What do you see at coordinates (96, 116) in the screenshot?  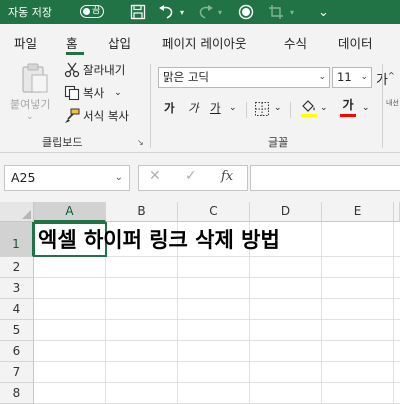 I see `format-painter-button: 서식 복사` at bounding box center [96, 116].